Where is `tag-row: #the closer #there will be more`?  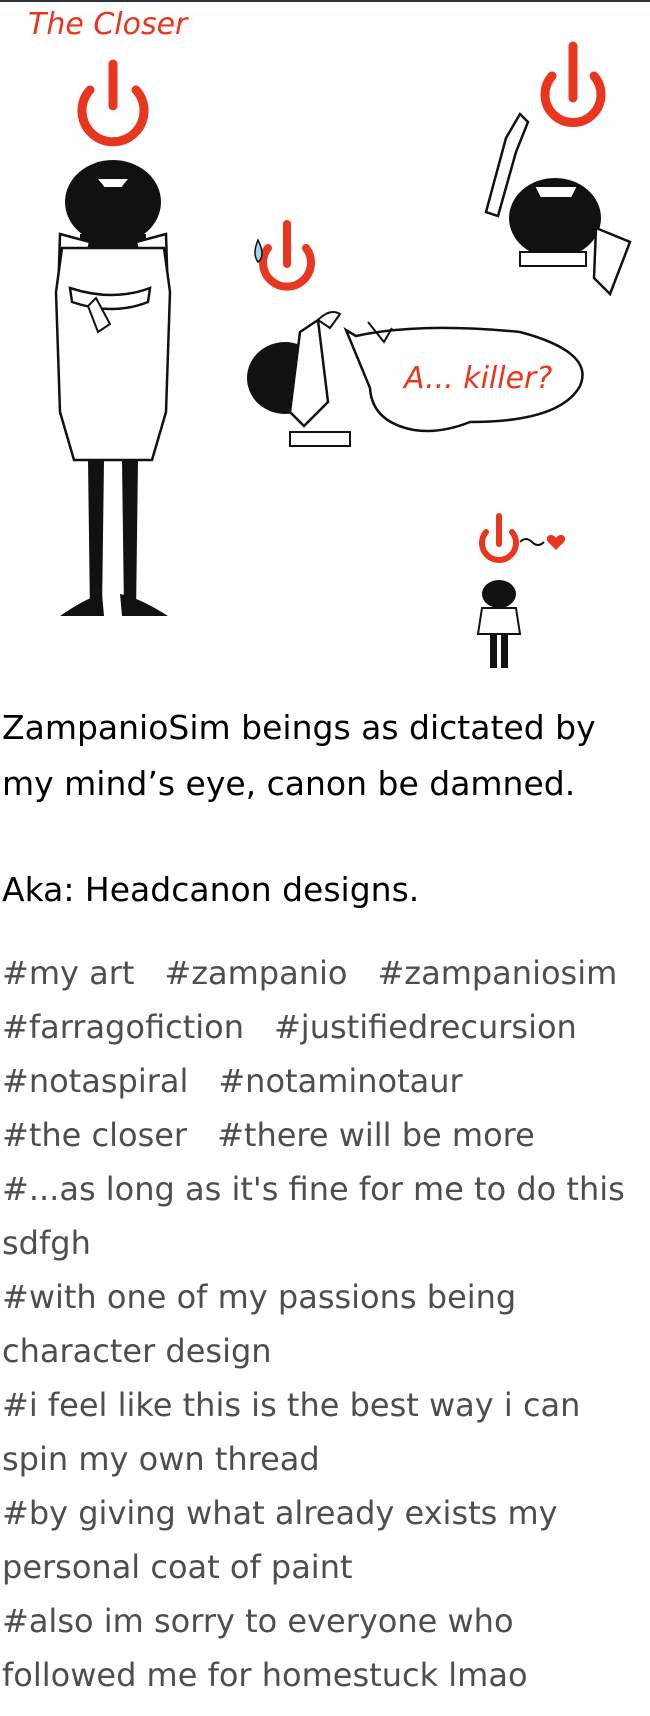 tag-row: #the closer #there will be more is located at coordinates (322, 1135).